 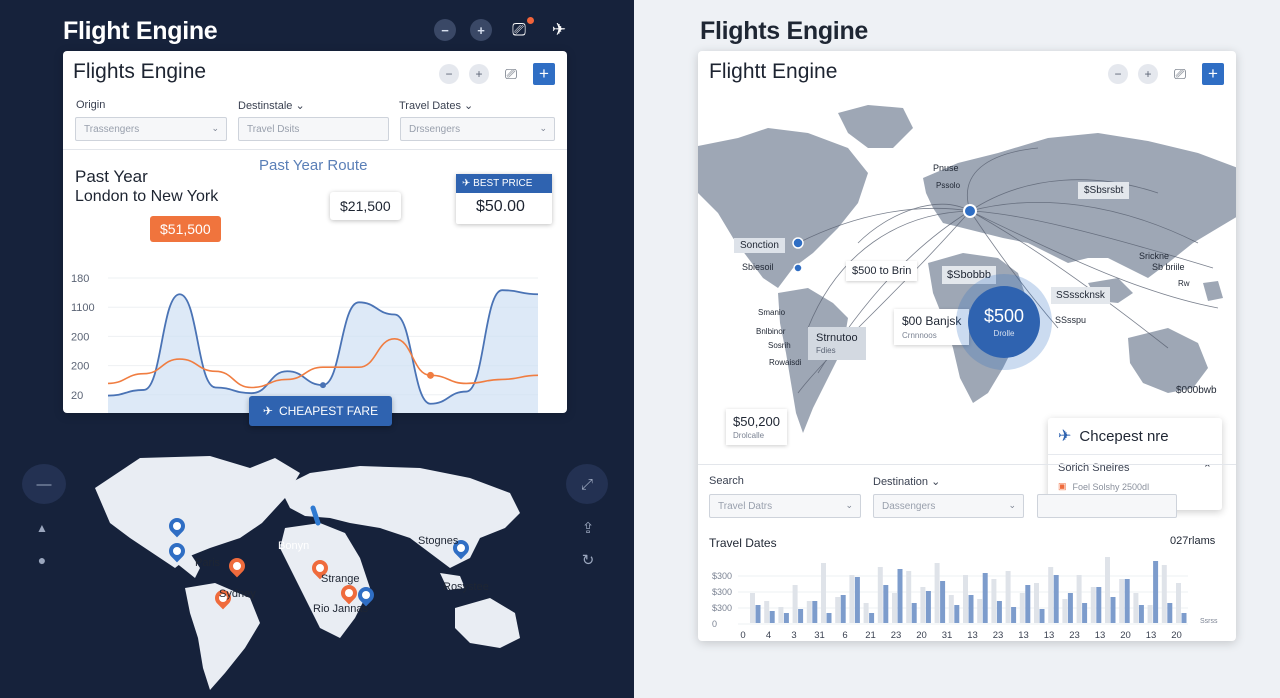 What do you see at coordinates (1168, 267) in the screenshot?
I see `map-label-bribile: Sb briile` at bounding box center [1168, 267].